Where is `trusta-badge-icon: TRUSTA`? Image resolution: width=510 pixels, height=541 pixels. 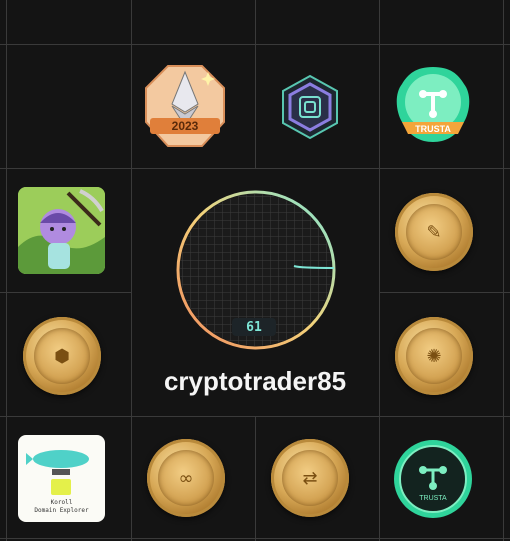 trusta-badge-icon: TRUSTA is located at coordinates (433, 104).